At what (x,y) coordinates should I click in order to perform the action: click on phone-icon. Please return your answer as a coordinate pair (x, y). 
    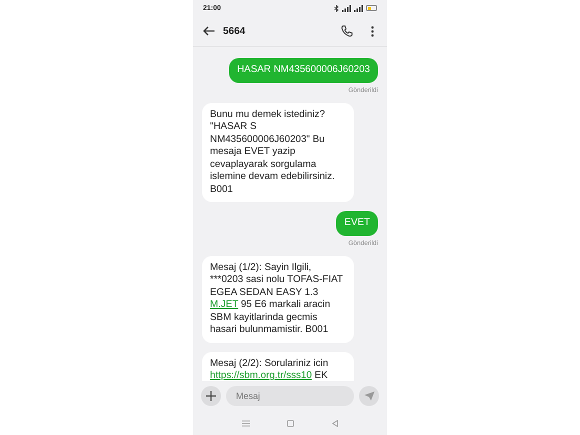
    Looking at the image, I should click on (347, 31).